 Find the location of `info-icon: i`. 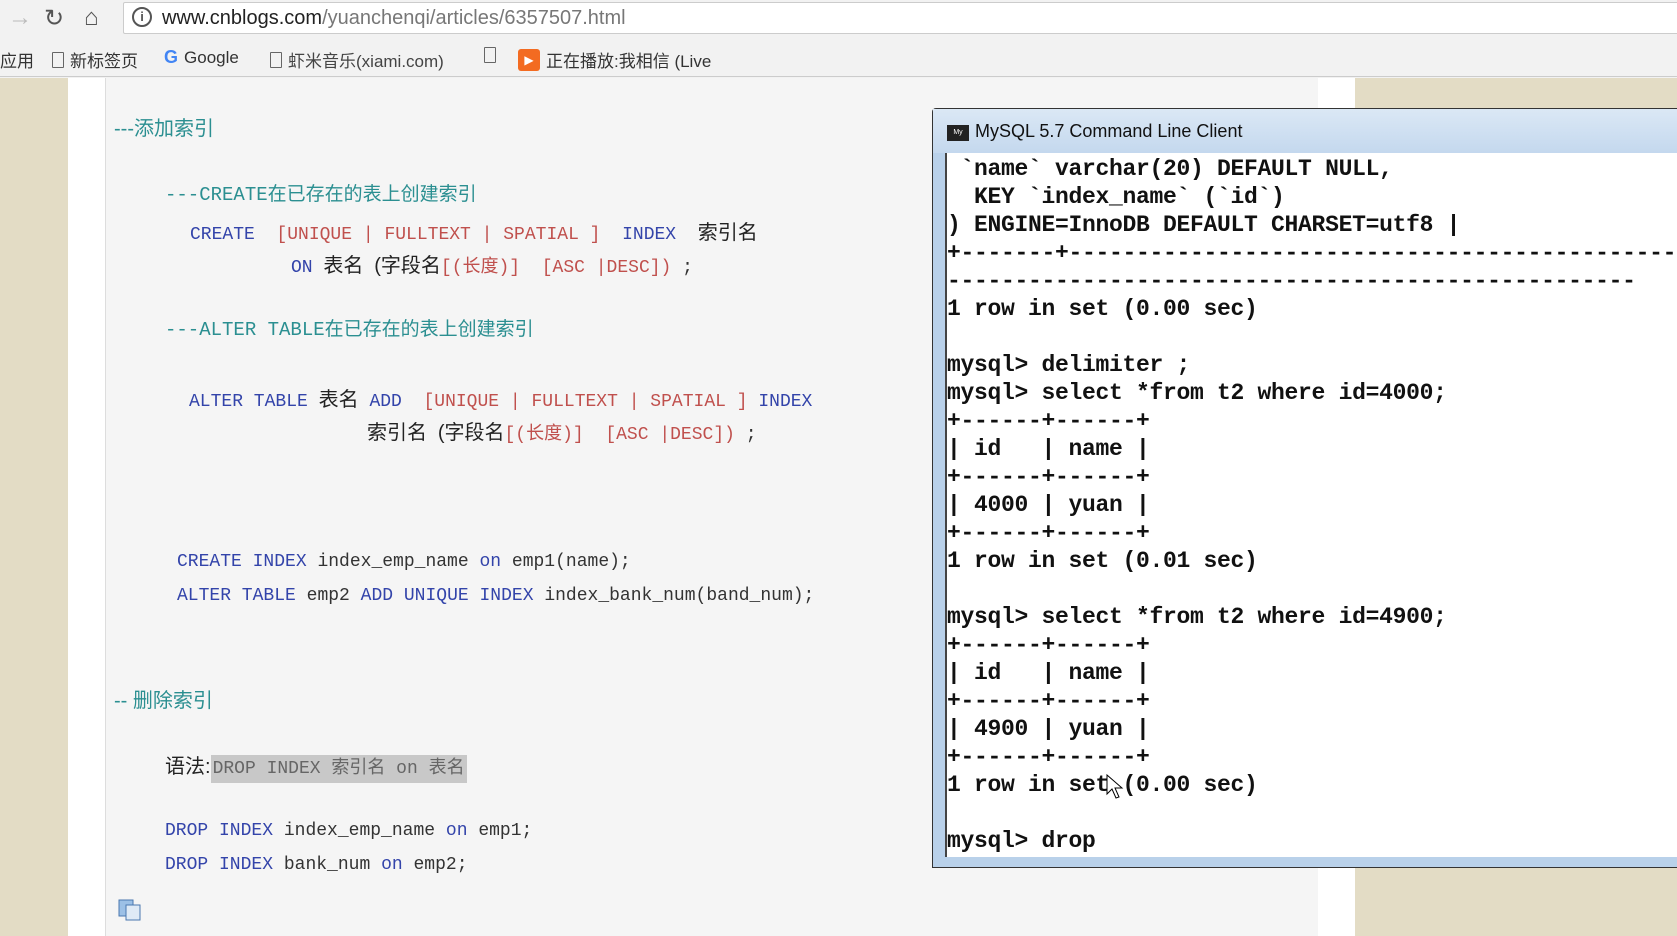

info-icon: i is located at coordinates (142, 17).